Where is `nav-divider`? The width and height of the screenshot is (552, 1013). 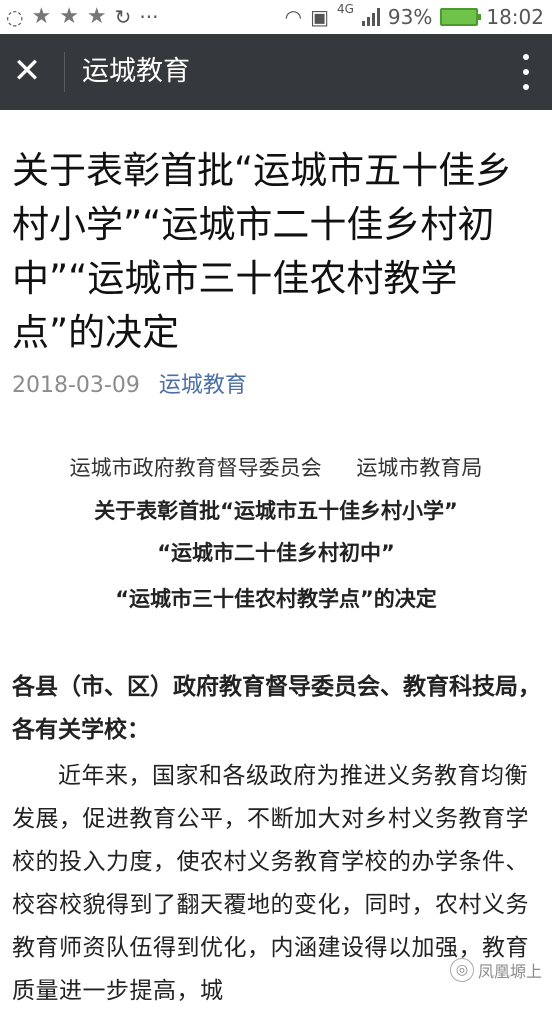
nav-divider is located at coordinates (64, 72).